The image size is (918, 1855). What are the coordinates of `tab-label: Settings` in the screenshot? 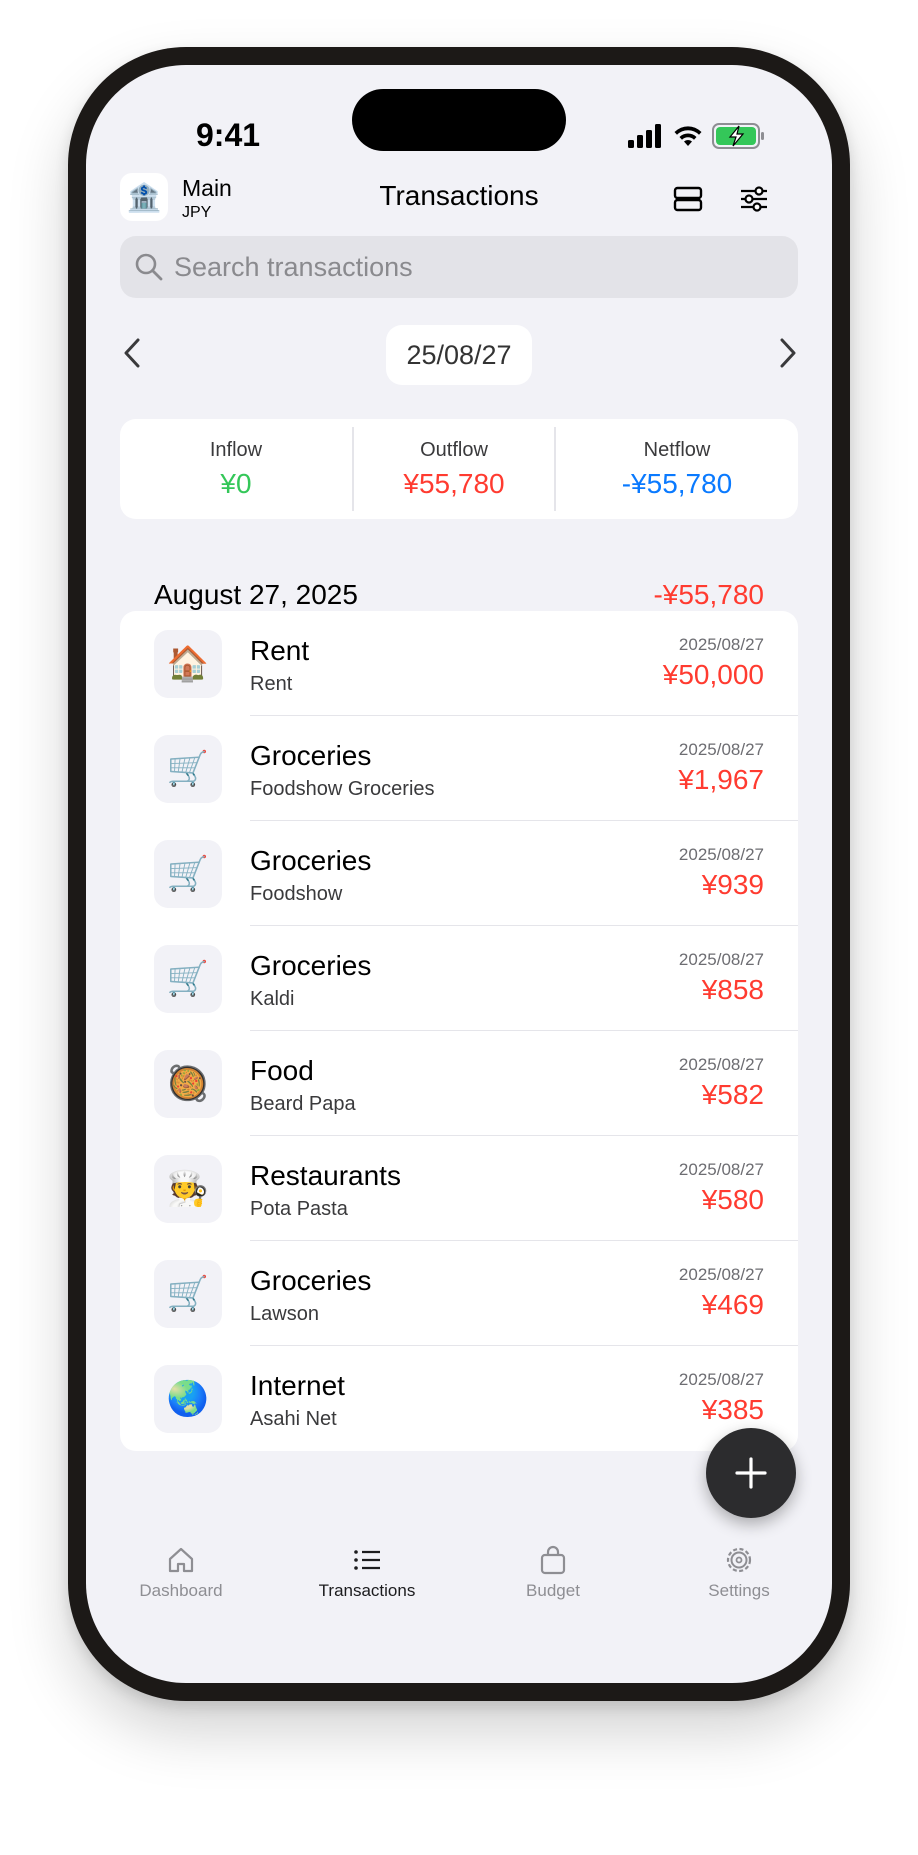 It's located at (739, 1590).